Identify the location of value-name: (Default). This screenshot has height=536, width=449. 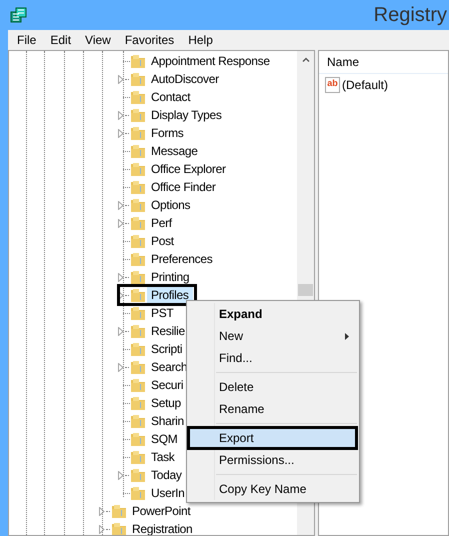
(365, 85).